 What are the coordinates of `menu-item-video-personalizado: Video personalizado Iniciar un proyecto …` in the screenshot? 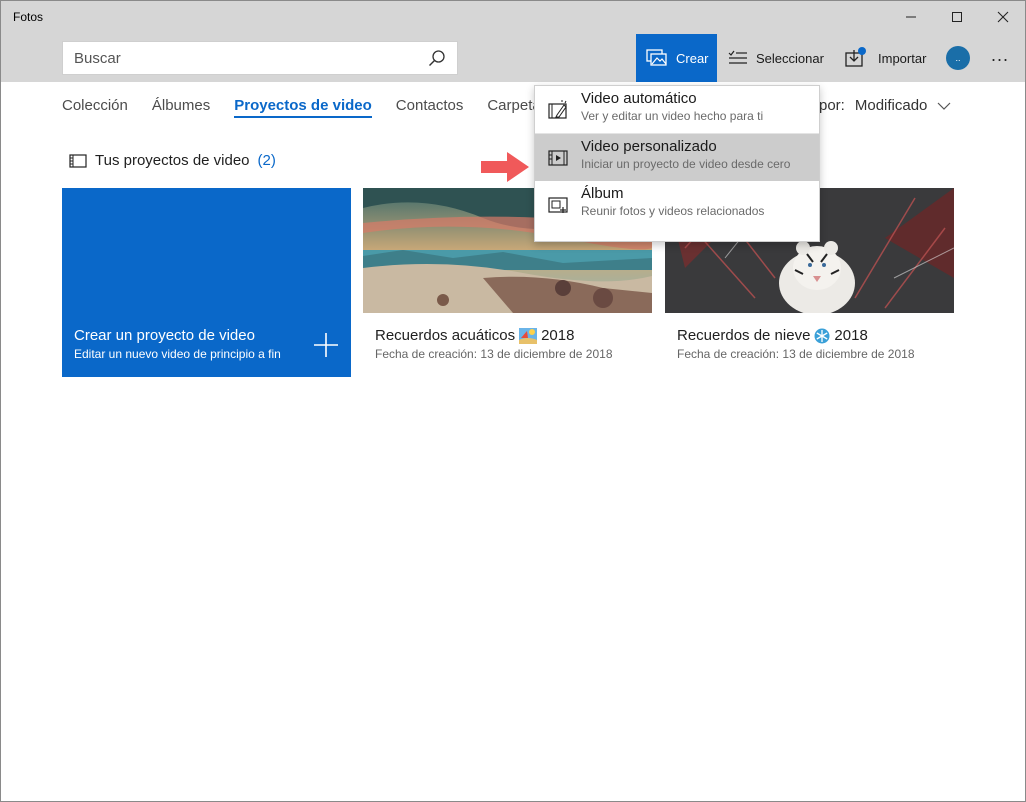 It's located at (677, 157).